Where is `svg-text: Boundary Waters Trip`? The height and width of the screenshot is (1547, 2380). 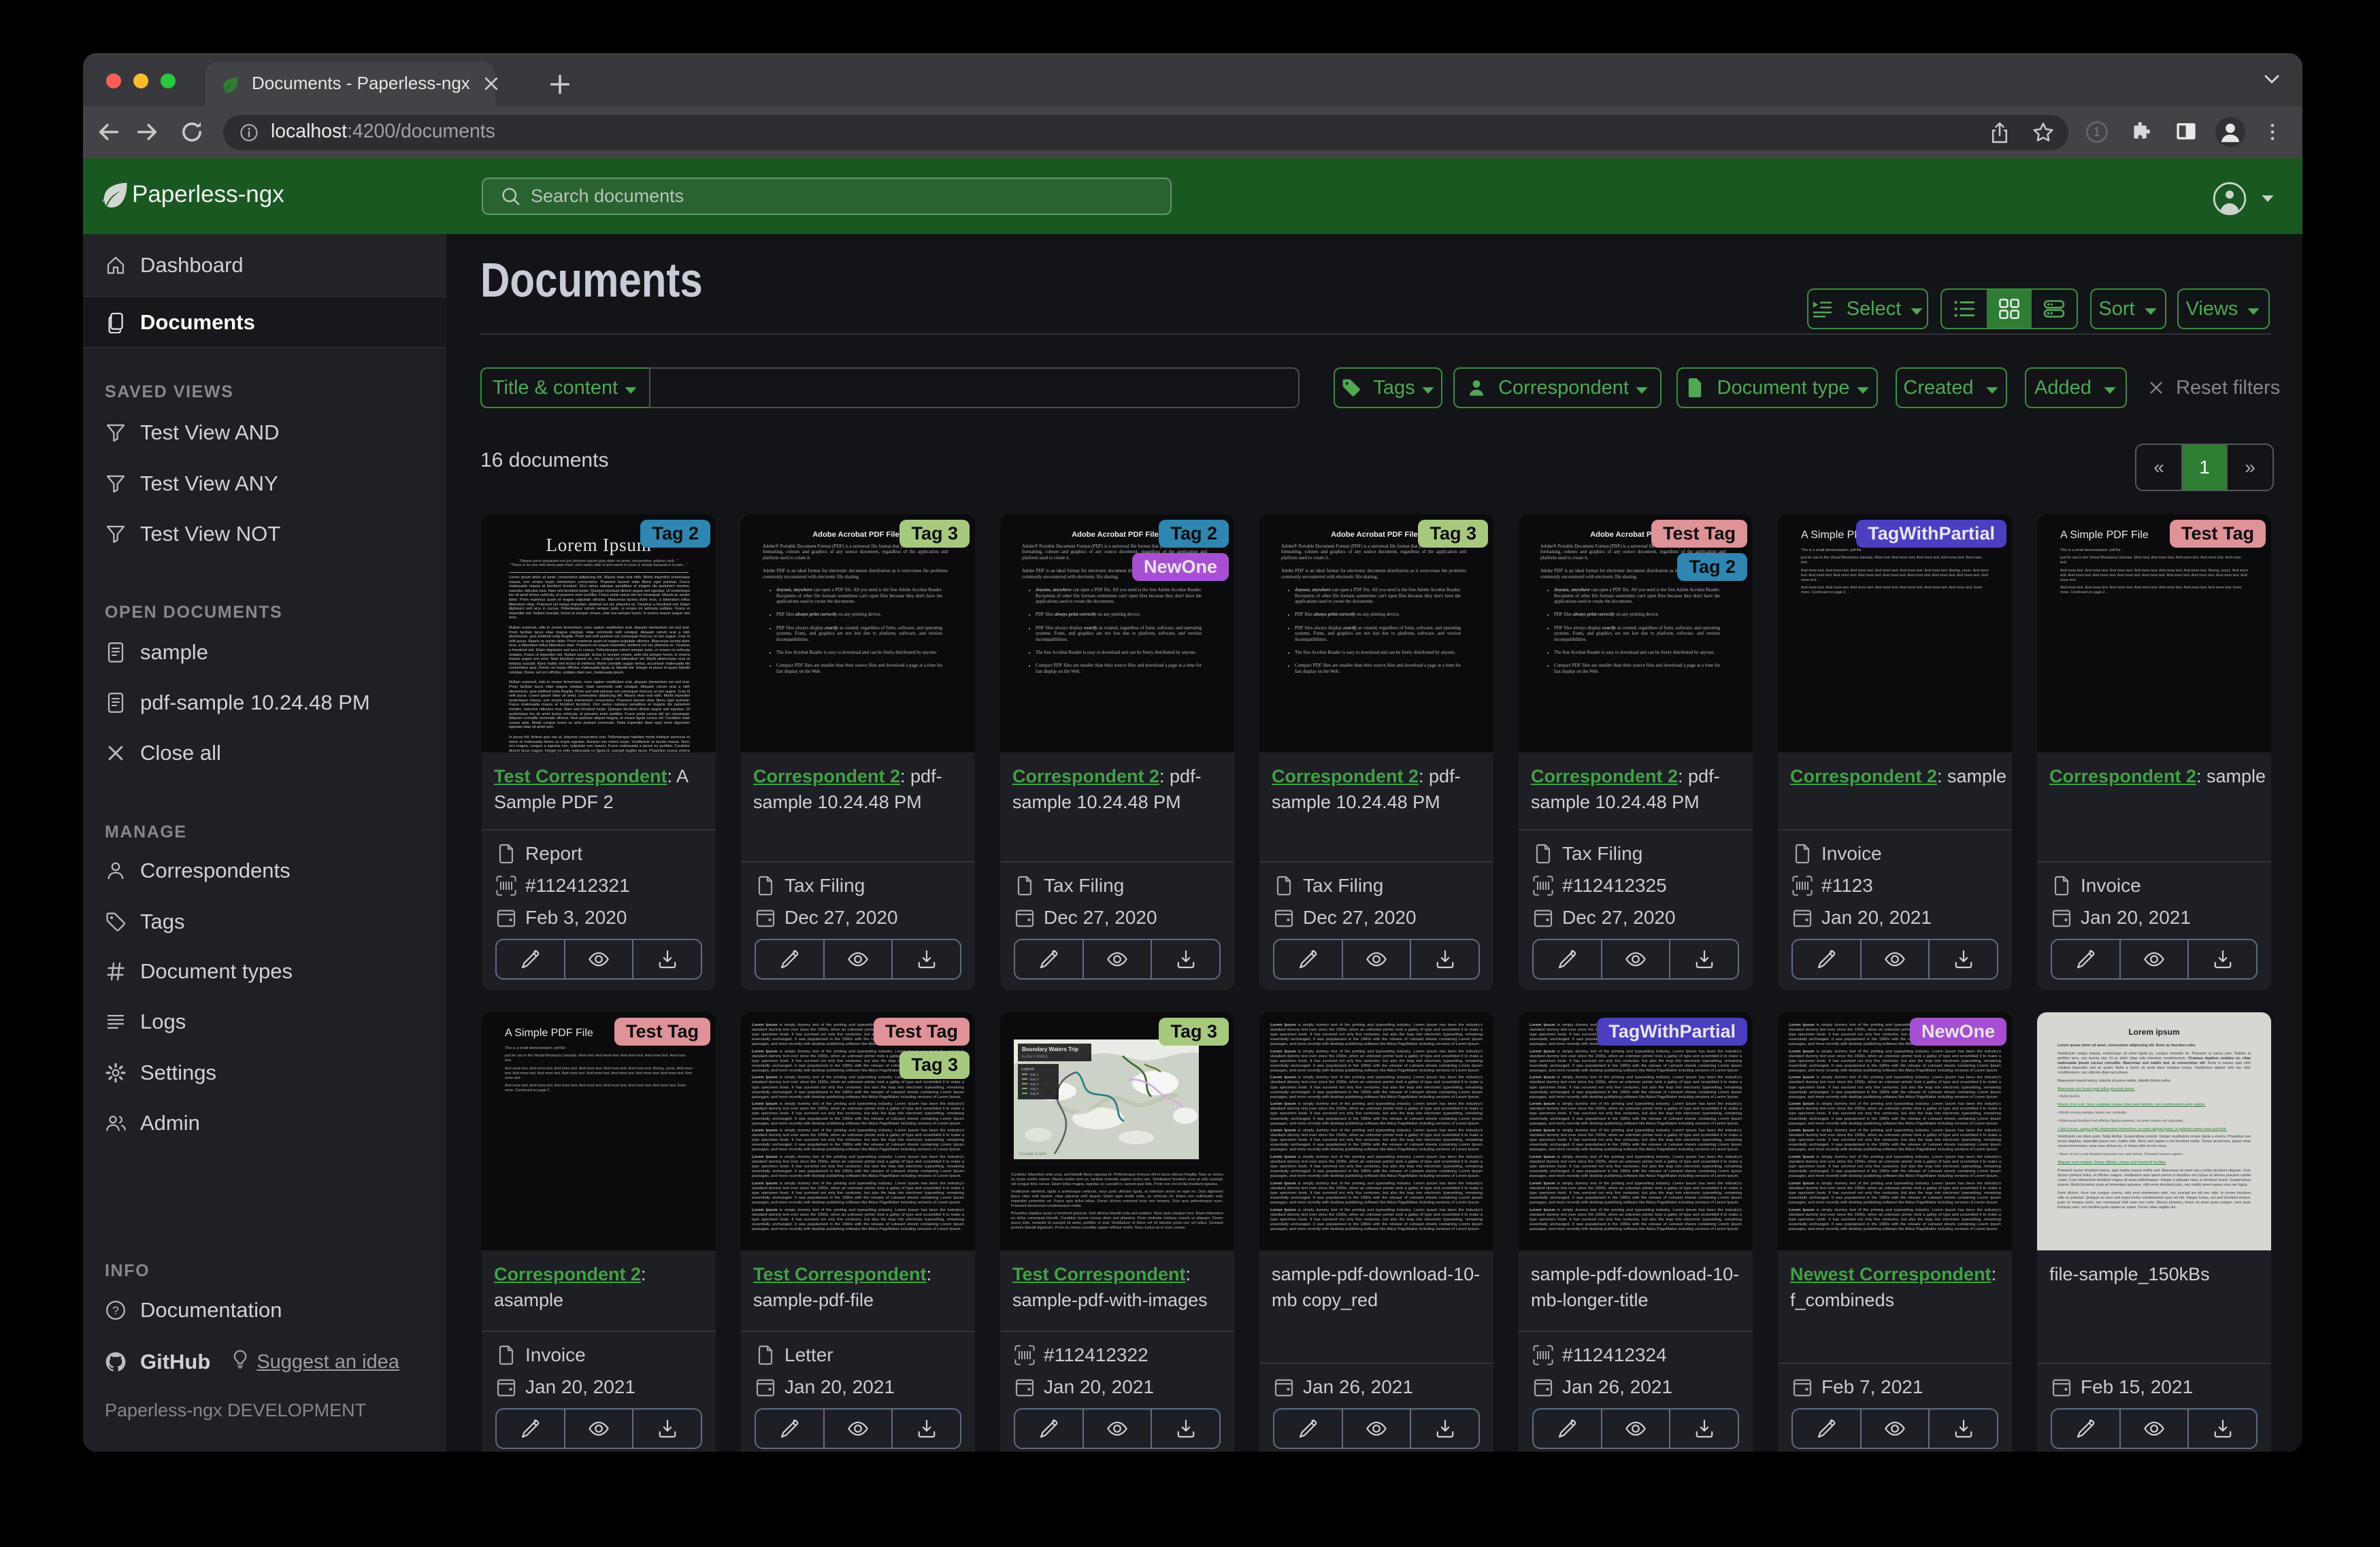
svg-text: Boundary Waters Trip is located at coordinates (1050, 1049).